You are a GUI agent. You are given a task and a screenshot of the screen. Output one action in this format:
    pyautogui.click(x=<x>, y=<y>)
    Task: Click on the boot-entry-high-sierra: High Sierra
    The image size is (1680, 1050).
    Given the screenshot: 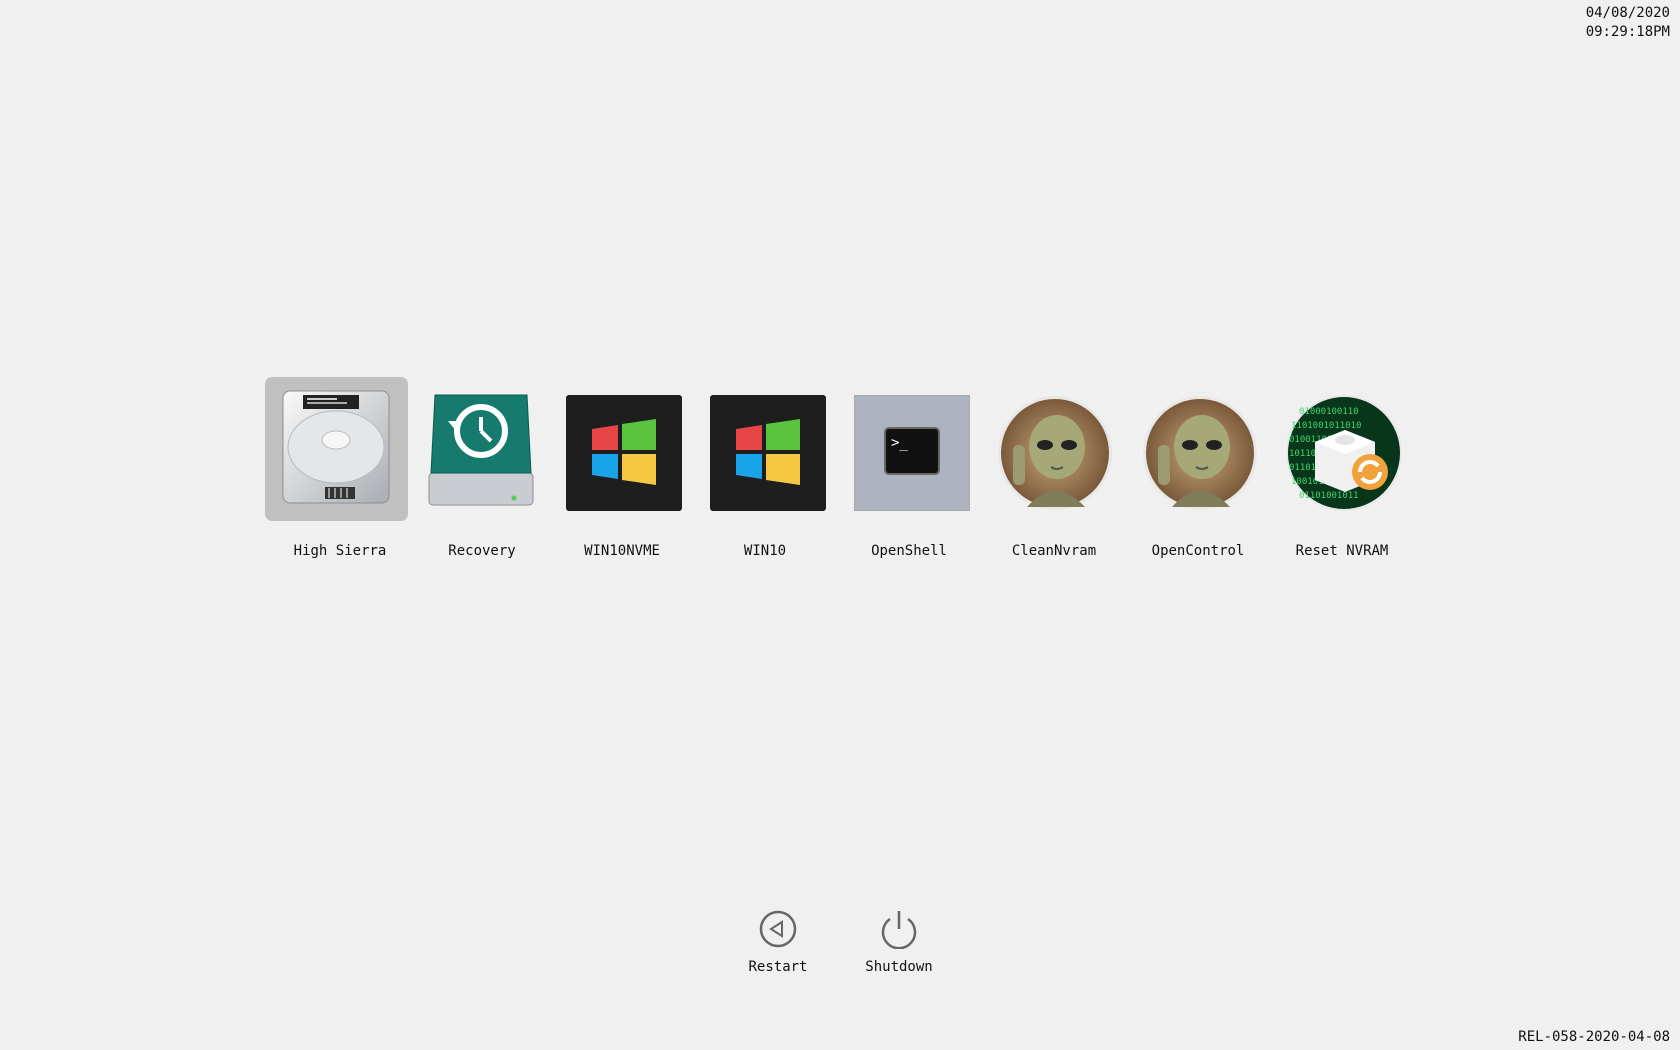 What is the action you would take?
    pyautogui.click(x=332, y=477)
    